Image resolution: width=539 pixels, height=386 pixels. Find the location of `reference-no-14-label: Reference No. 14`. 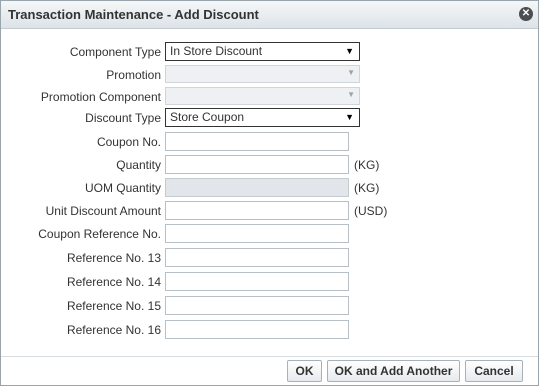

reference-no-14-label: Reference No. 14 is located at coordinates (113, 282).